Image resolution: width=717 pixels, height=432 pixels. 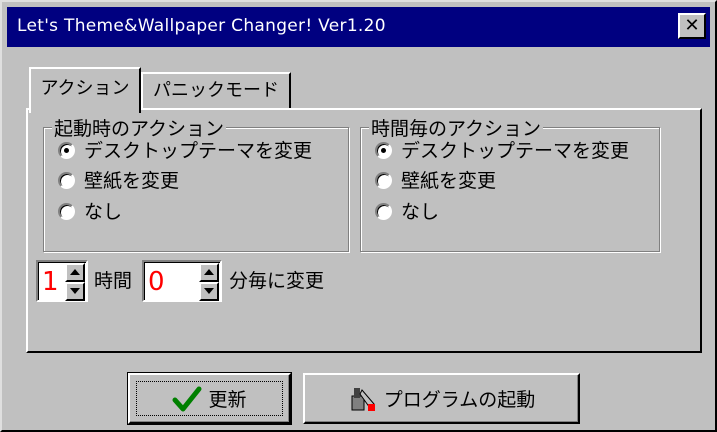 I want to click on startup-radio-theme-label: デスクトップテーマを変更, so click(x=198, y=151).